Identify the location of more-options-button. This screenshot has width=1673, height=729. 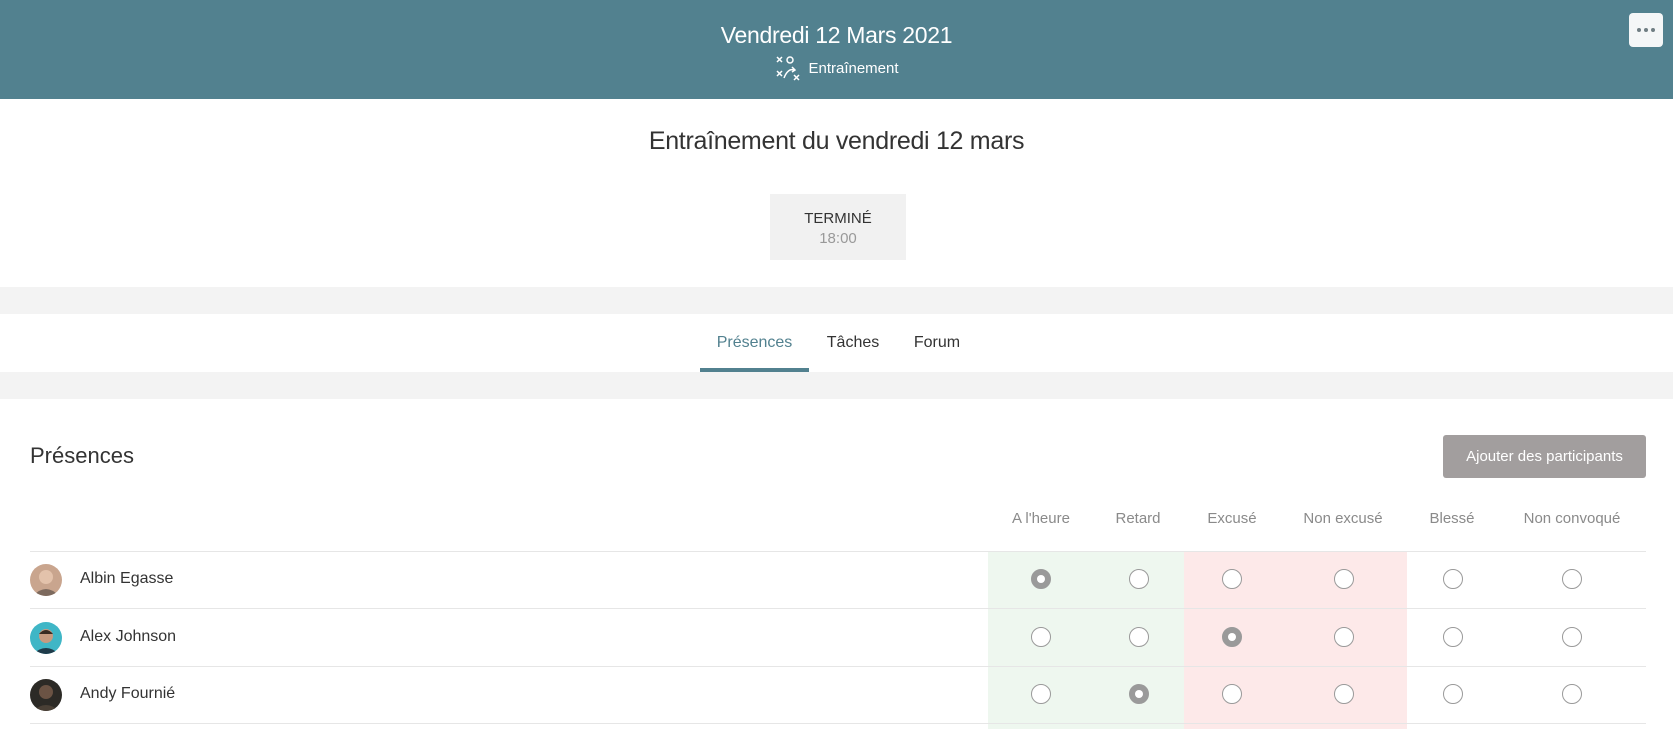
(1646, 30).